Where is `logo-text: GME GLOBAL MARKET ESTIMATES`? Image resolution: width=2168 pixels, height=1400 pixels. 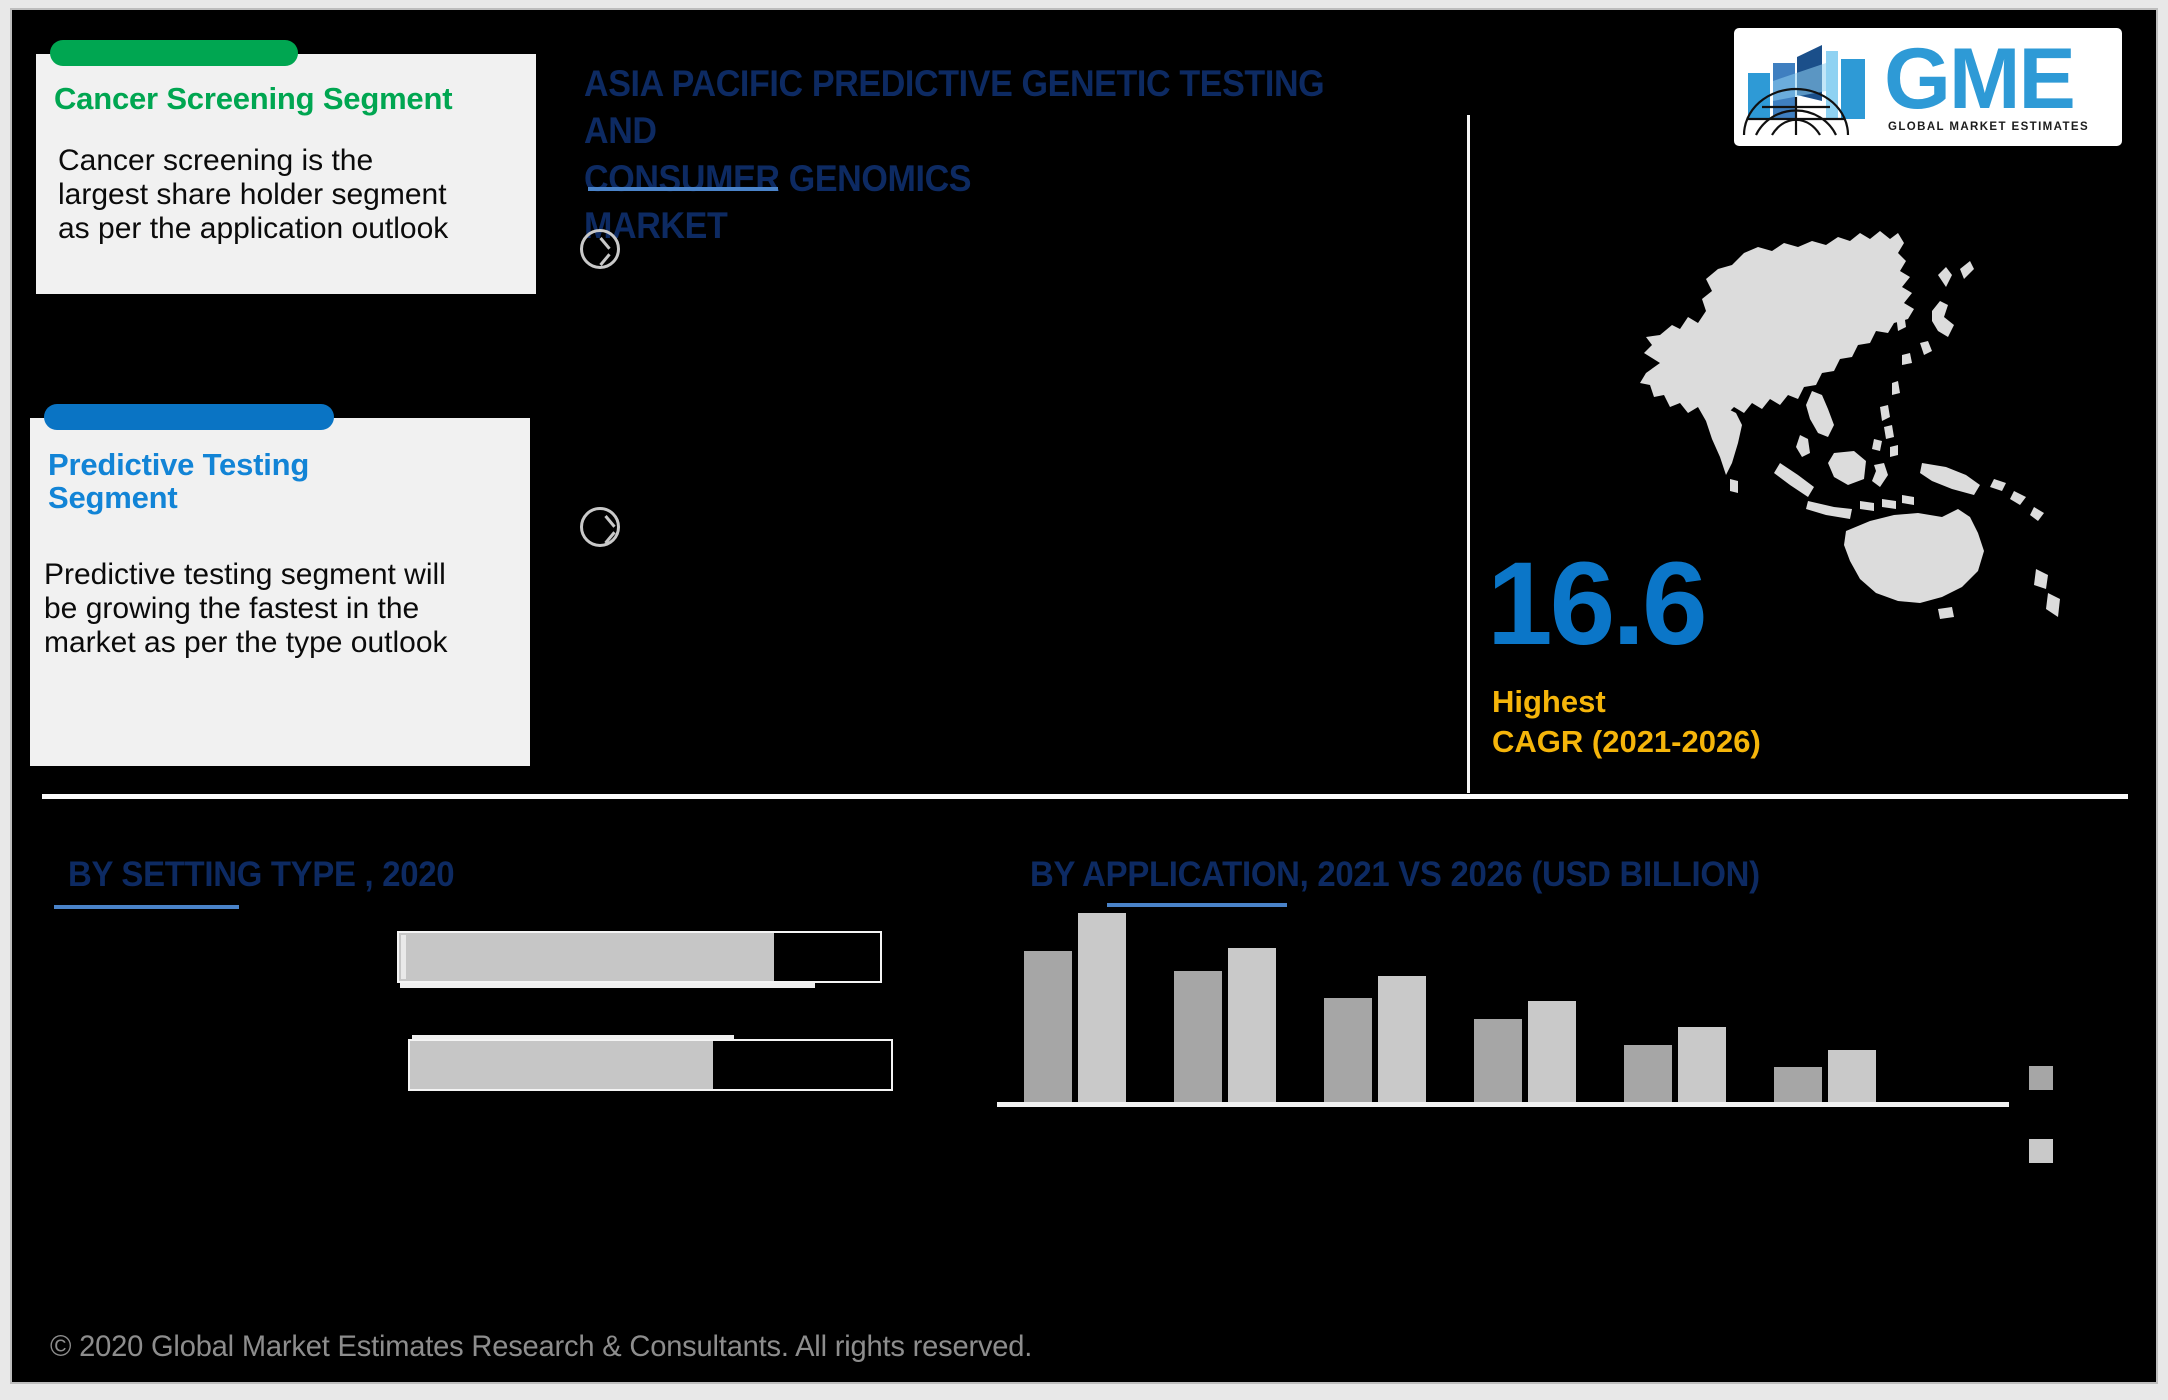 logo-text: GME GLOBAL MARKET ESTIMATES is located at coordinates (1987, 82).